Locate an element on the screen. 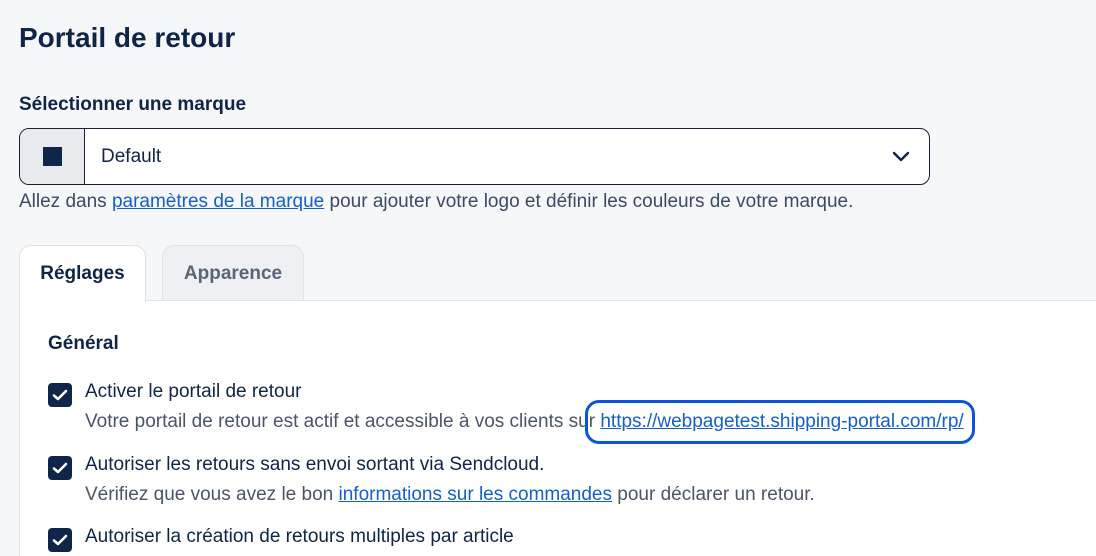 The width and height of the screenshot is (1096, 556). allow-returns-checkbox is located at coordinates (60, 468).